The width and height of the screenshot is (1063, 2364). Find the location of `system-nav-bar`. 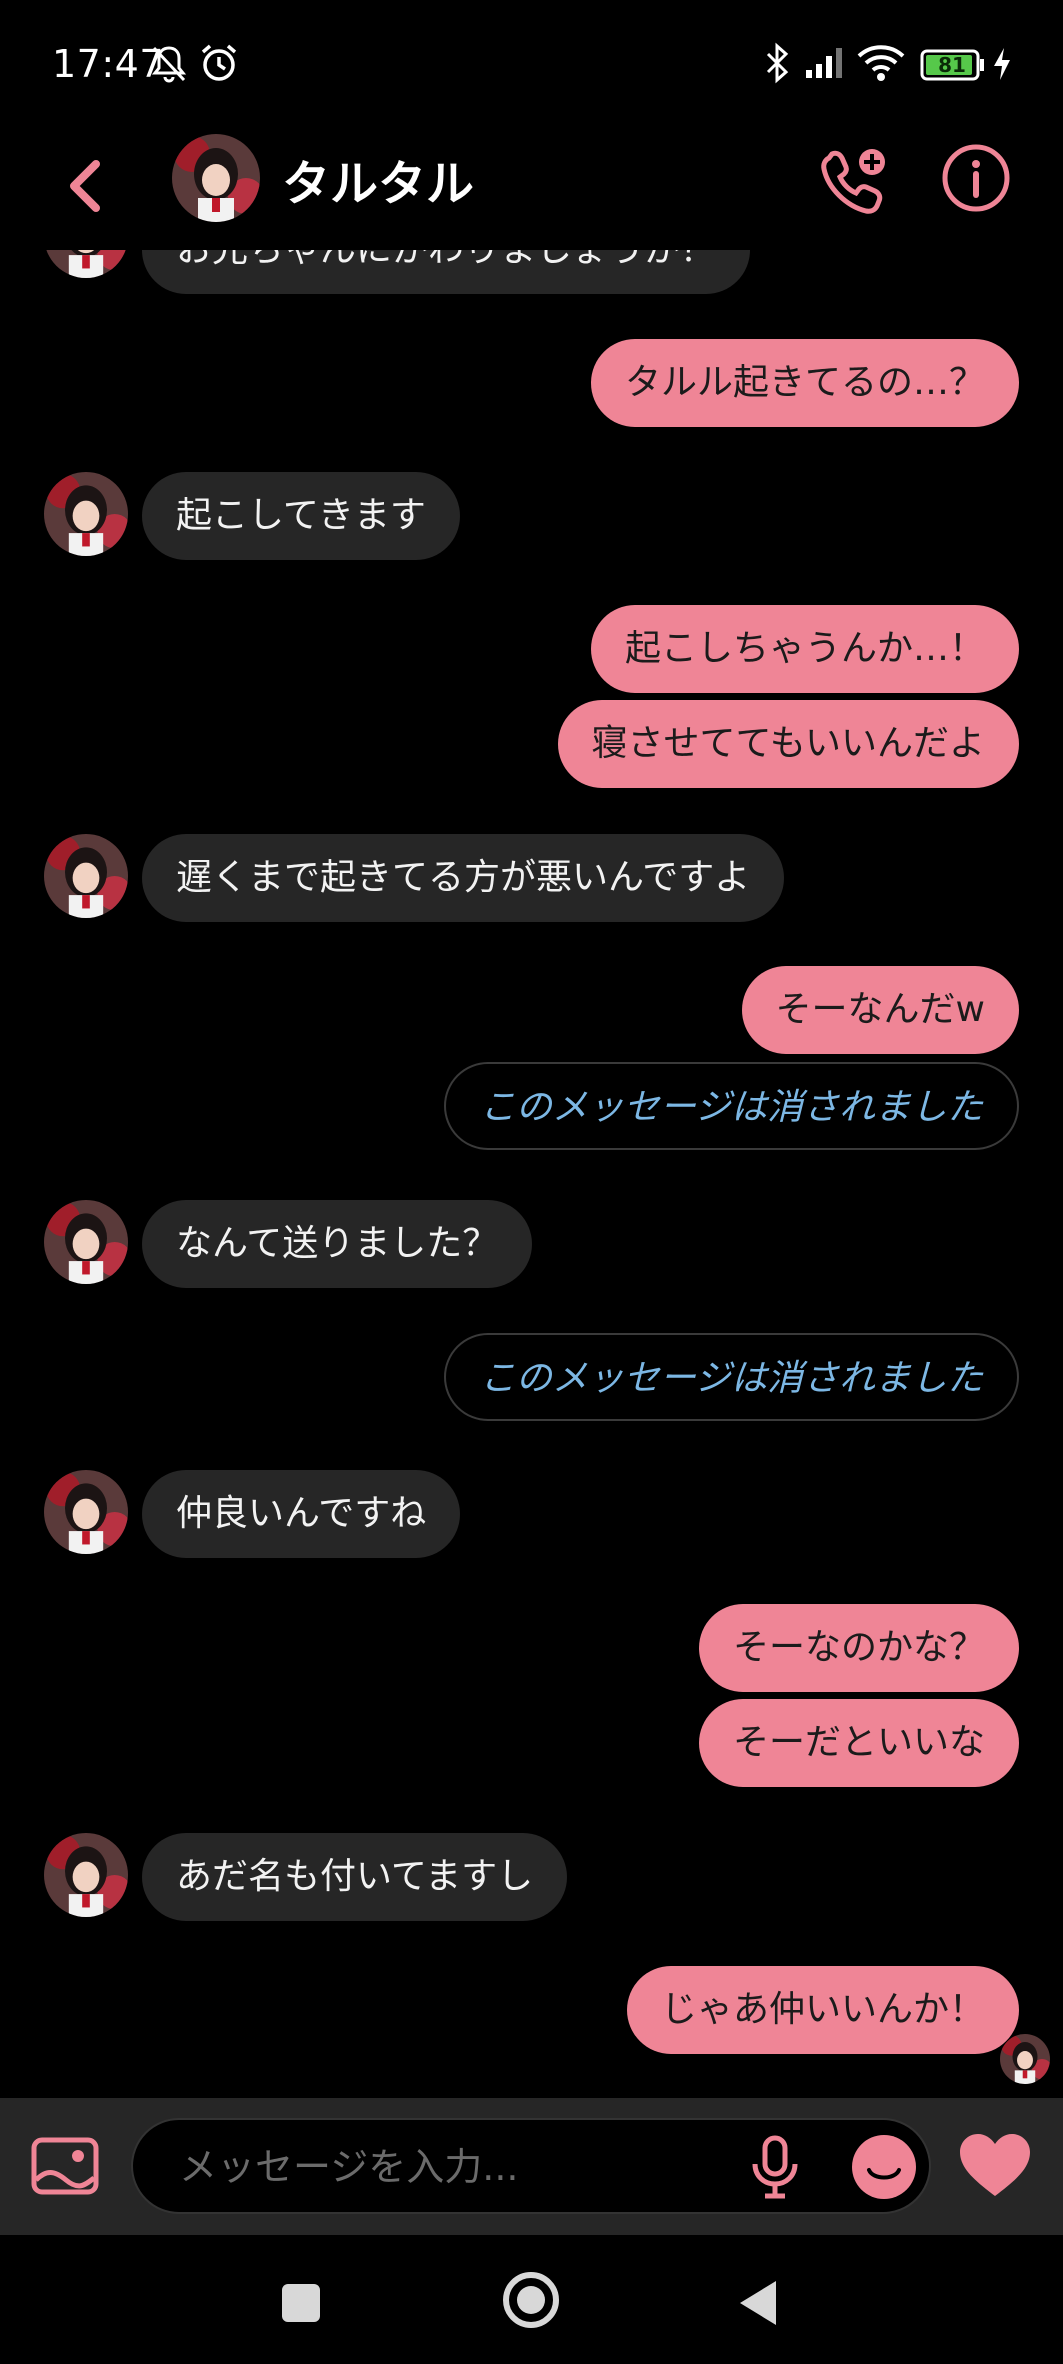

system-nav-bar is located at coordinates (531, 2299).